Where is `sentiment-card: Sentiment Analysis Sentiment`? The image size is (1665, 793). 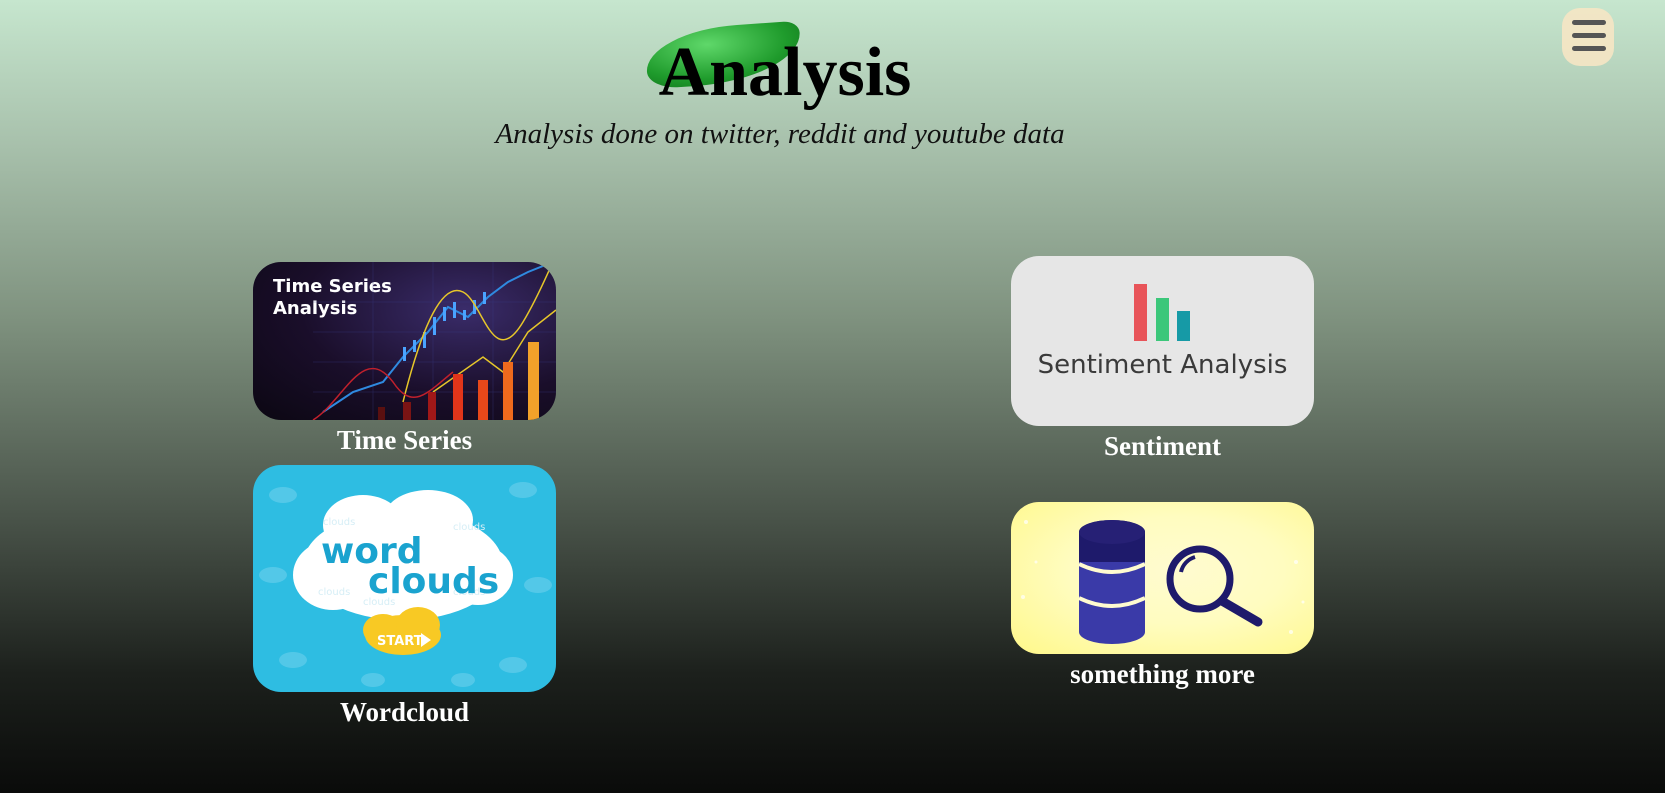
sentiment-card: Sentiment Analysis Sentiment is located at coordinates (1162, 361).